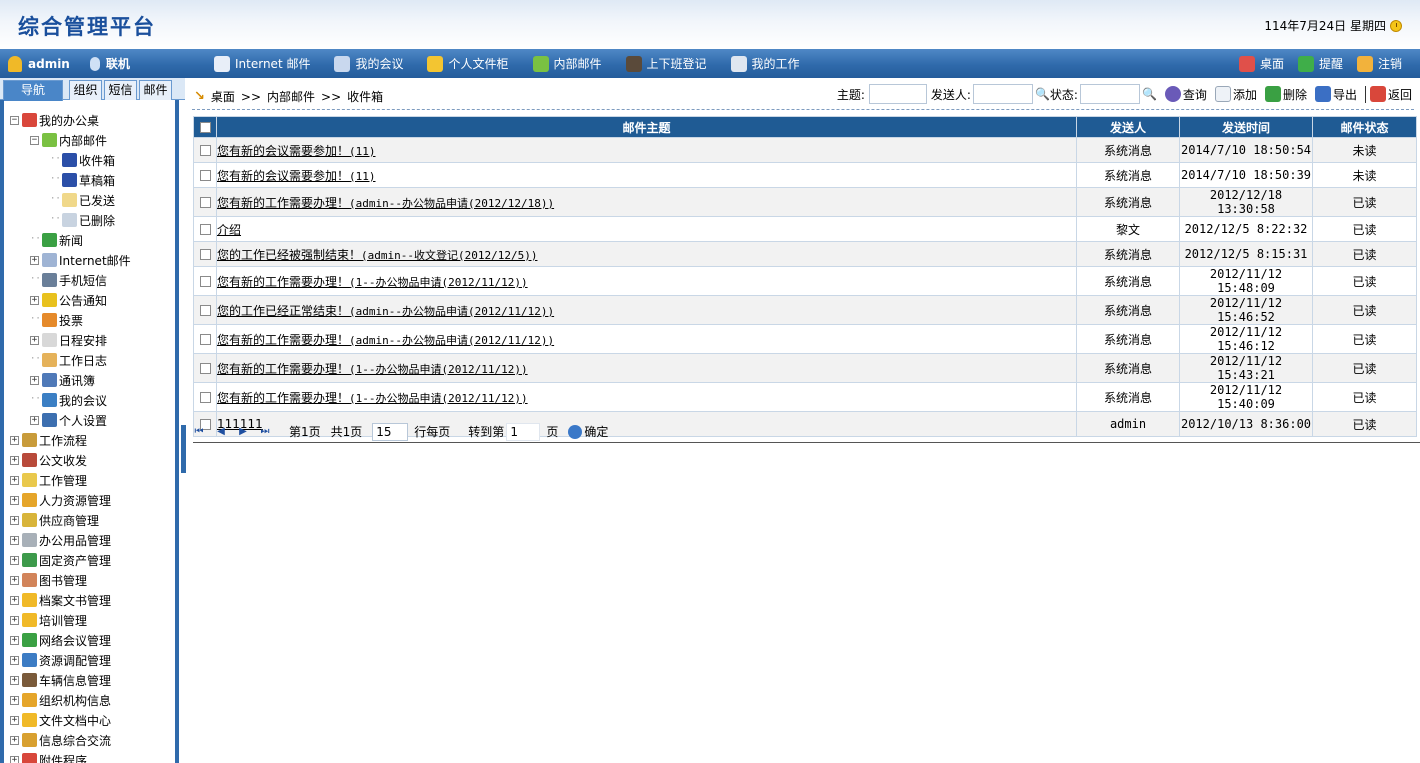  Describe the element at coordinates (60, 740) in the screenshot. I see `tree-item: + 信息综合交流` at that location.